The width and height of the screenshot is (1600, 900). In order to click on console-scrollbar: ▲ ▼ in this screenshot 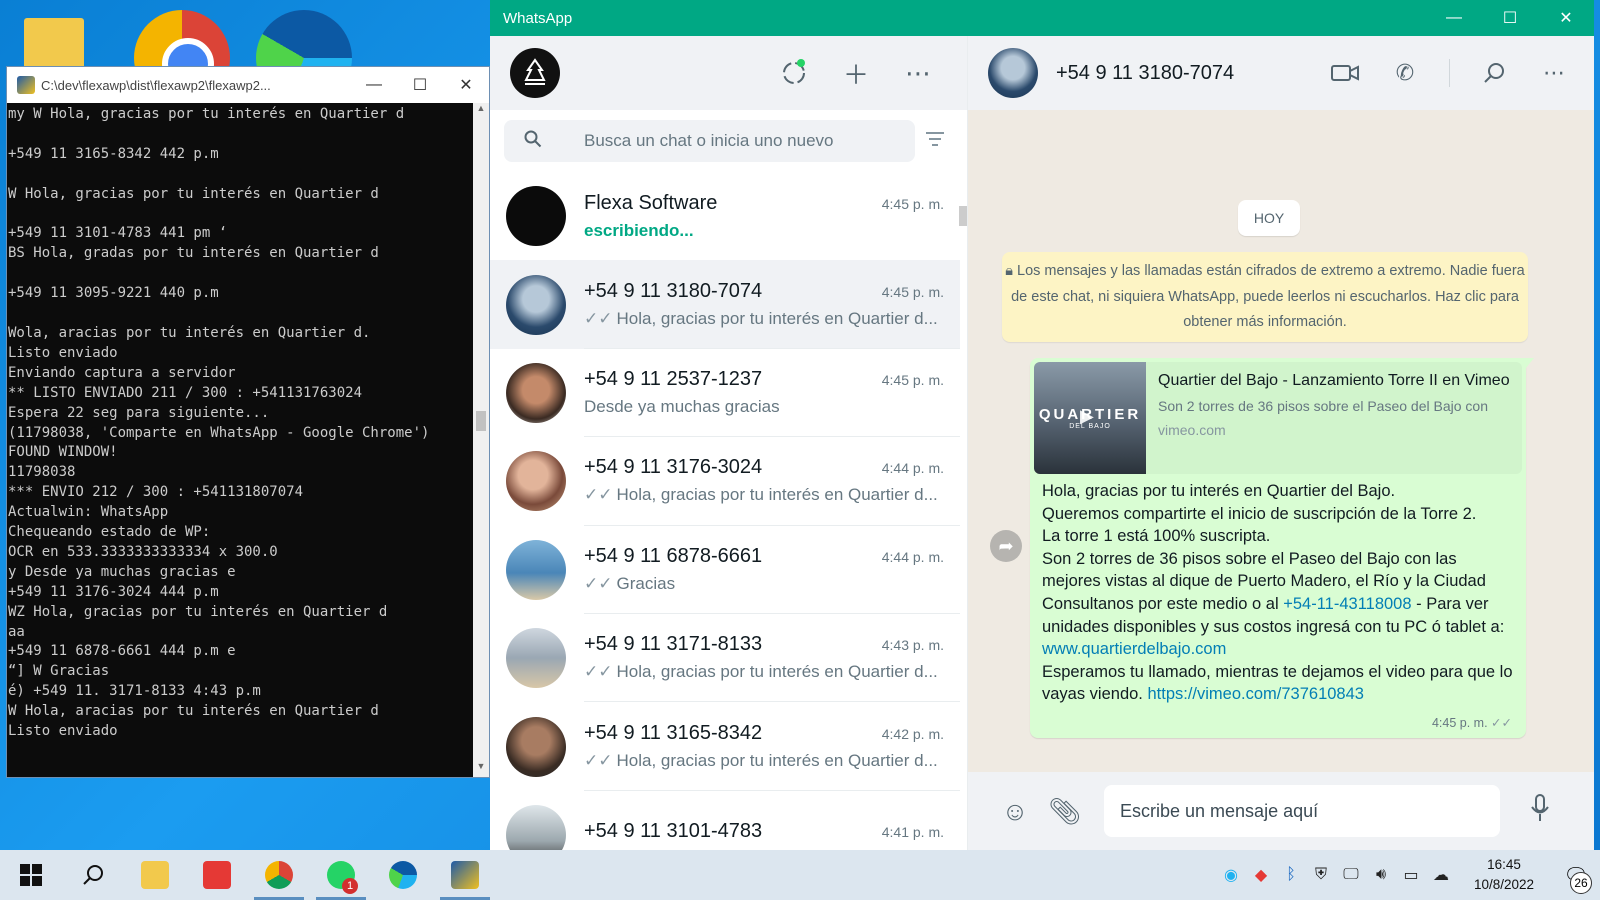, I will do `click(481, 440)`.